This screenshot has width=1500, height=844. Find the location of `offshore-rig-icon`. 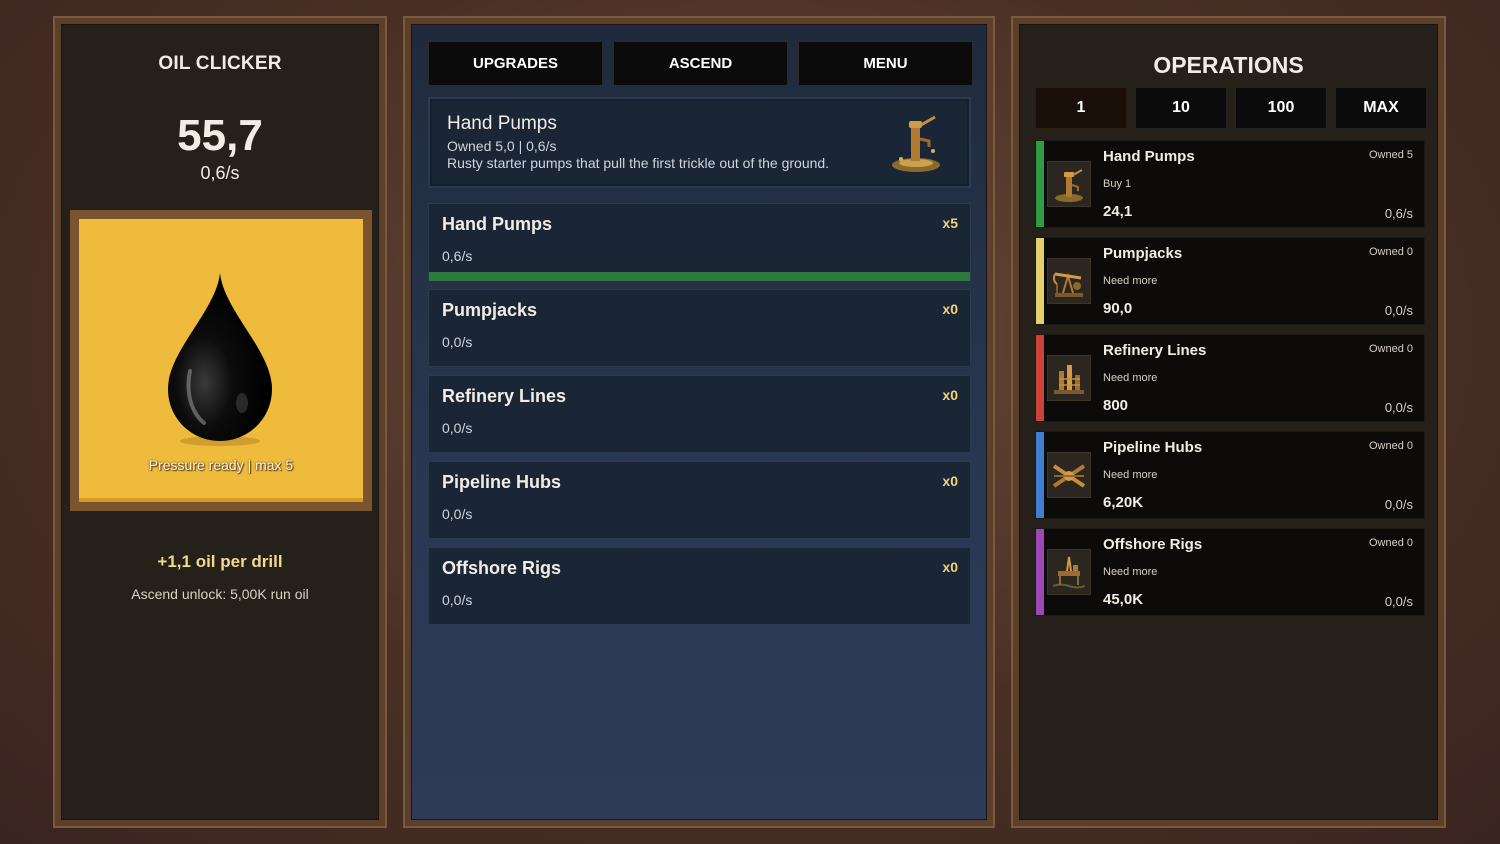

offshore-rig-icon is located at coordinates (1069, 572).